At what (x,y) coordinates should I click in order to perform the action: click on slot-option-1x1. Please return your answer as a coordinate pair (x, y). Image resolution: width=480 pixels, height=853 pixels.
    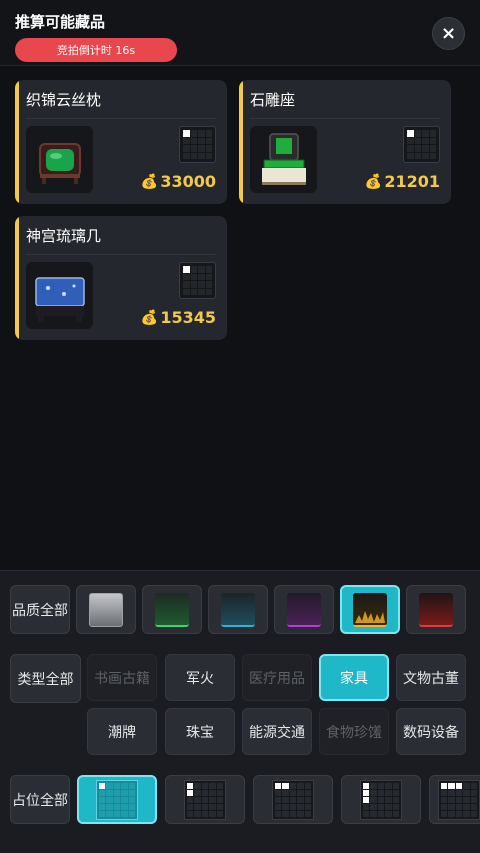
    Looking at the image, I should click on (117, 799).